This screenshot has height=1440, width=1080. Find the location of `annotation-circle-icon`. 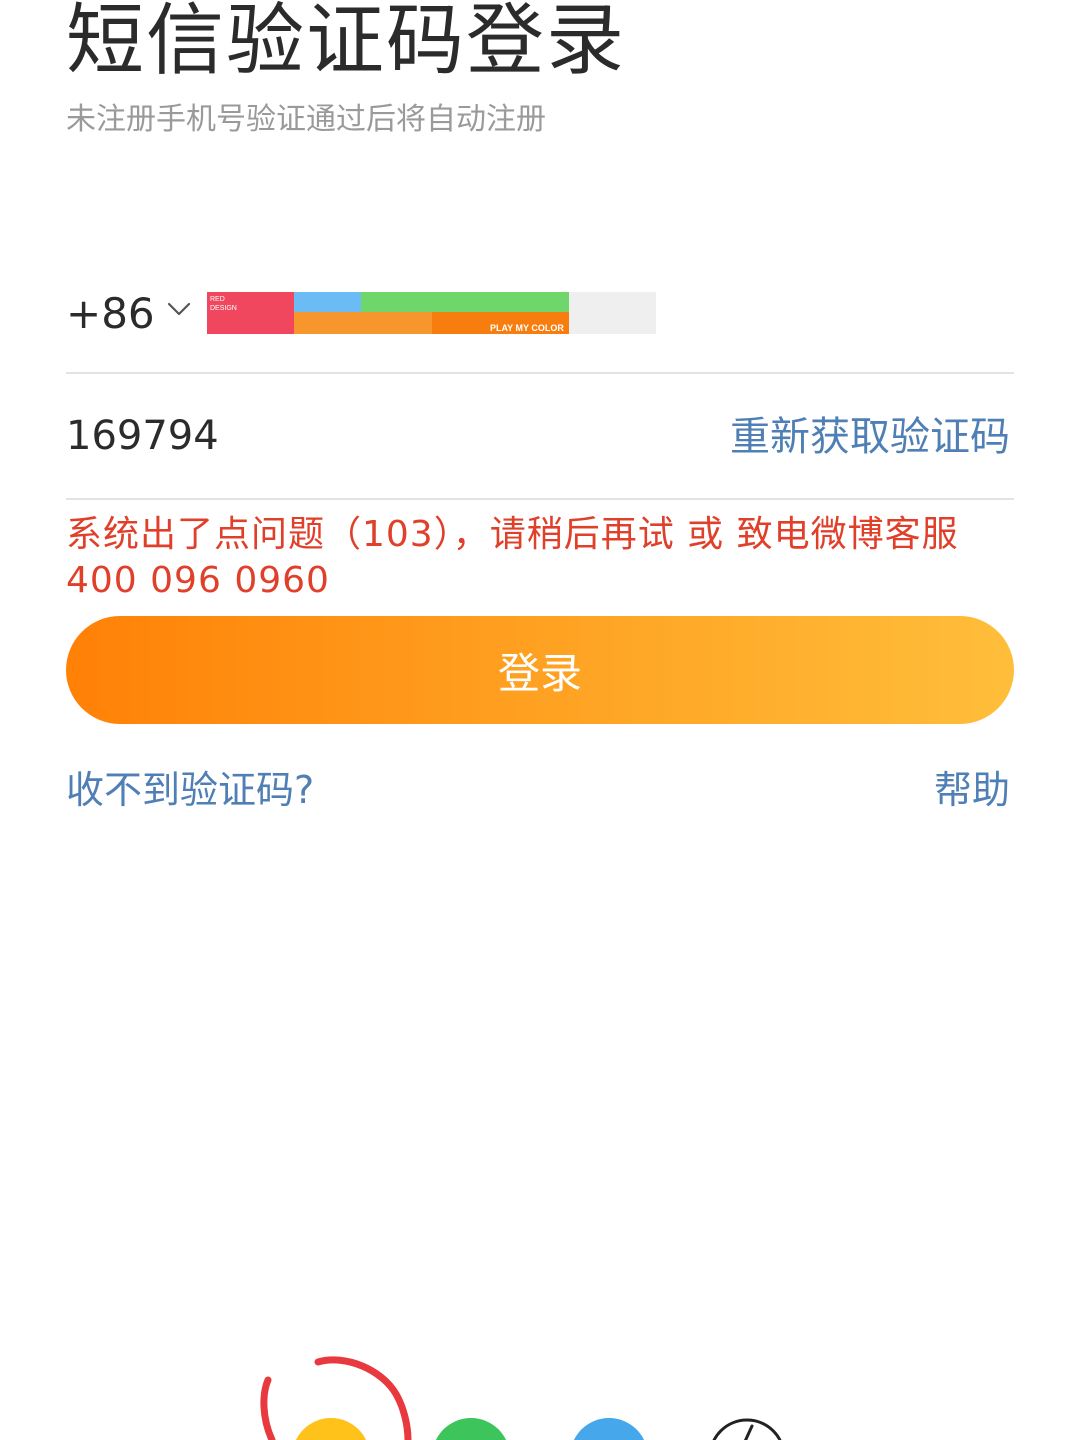

annotation-circle-icon is located at coordinates (336, 1398).